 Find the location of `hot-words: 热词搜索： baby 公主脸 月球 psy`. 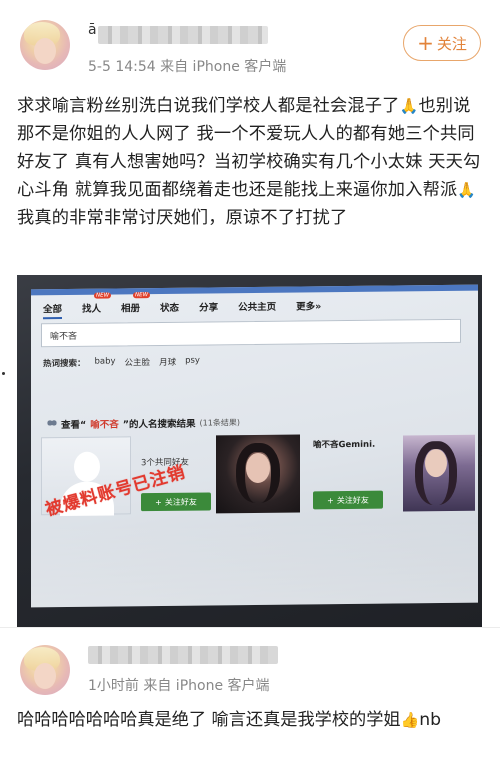

hot-words: 热词搜索： baby 公主脸 月球 psy is located at coordinates (121, 362).